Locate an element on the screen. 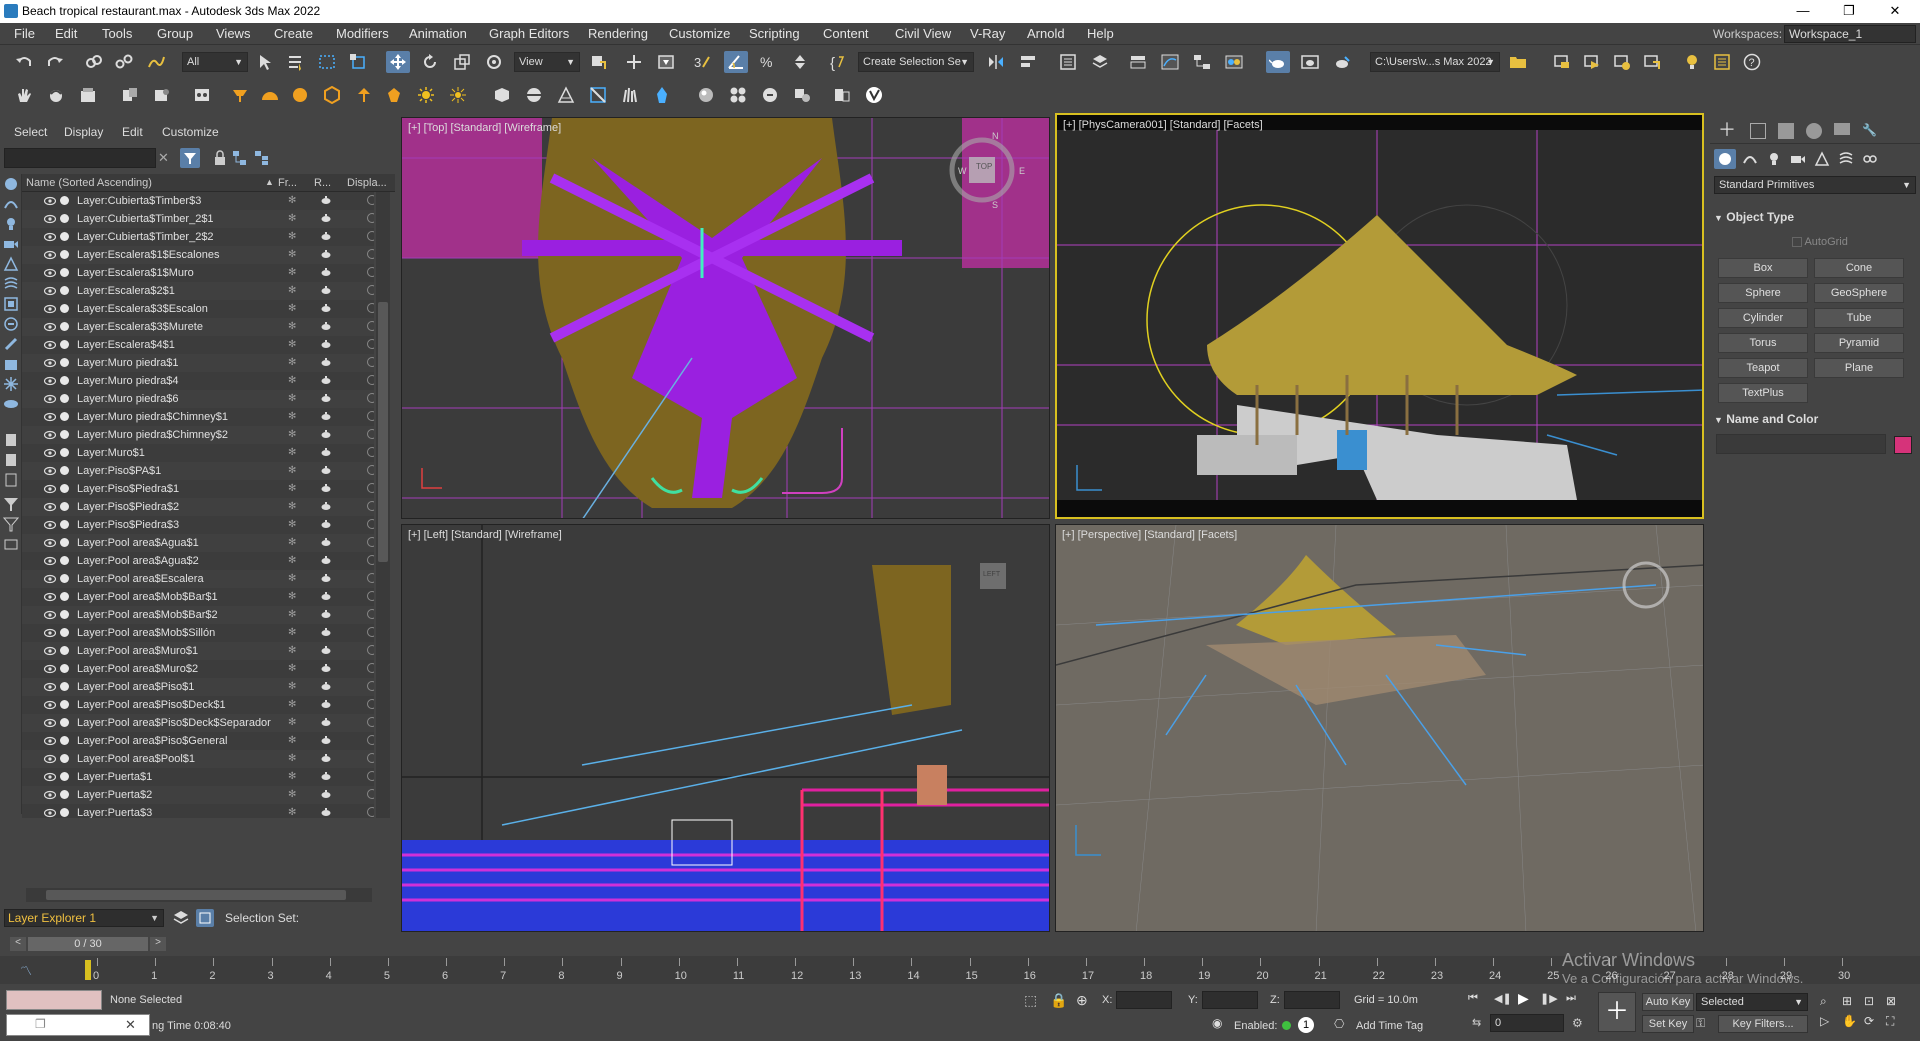 The image size is (1920, 1041). menu-animation: Animation is located at coordinates (438, 33).